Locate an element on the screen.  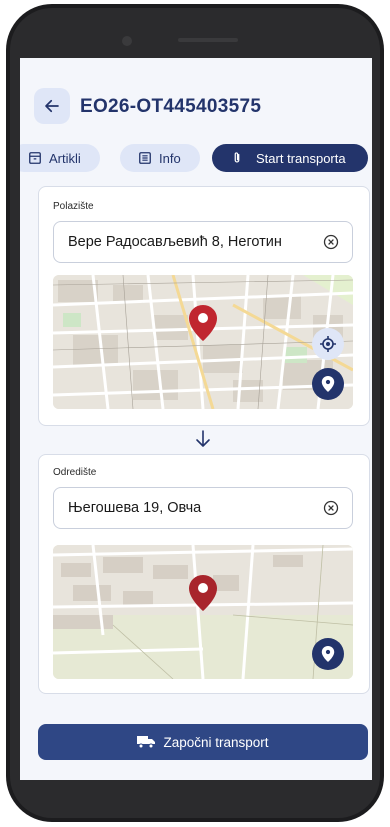
destination-pin-button is located at coordinates (328, 654).